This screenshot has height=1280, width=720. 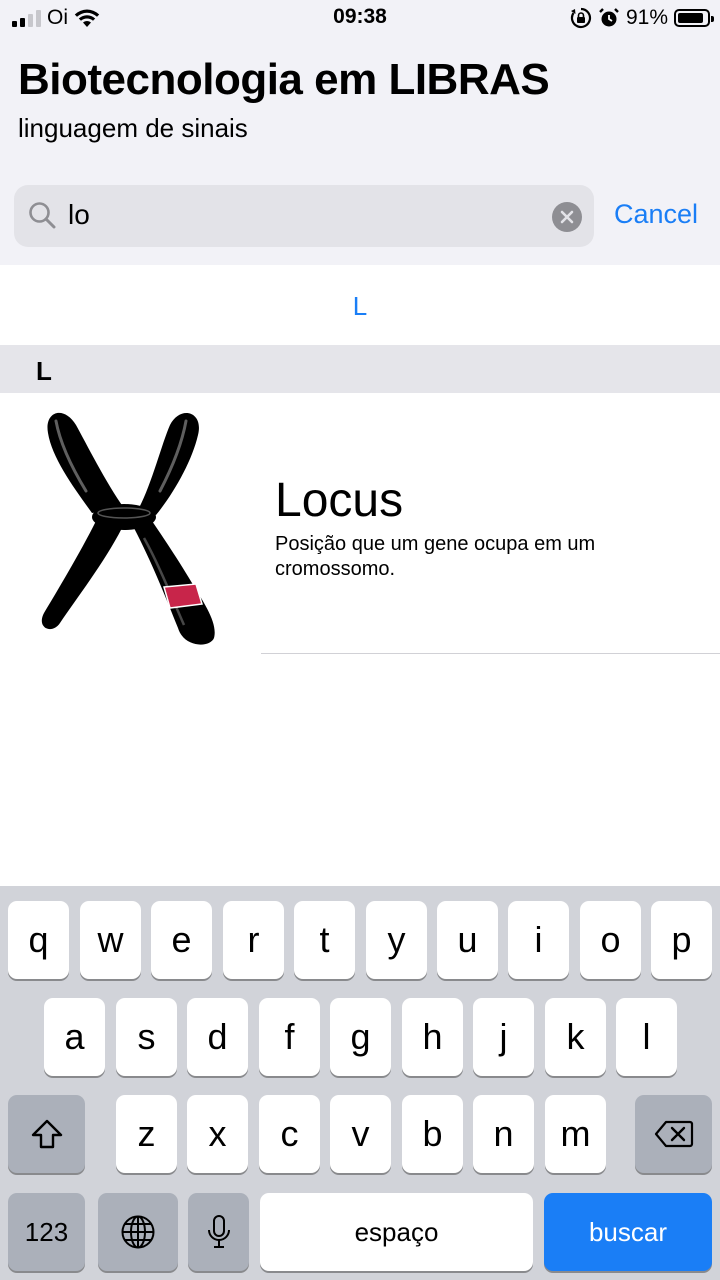 I want to click on key-o: o, so click(x=610, y=940).